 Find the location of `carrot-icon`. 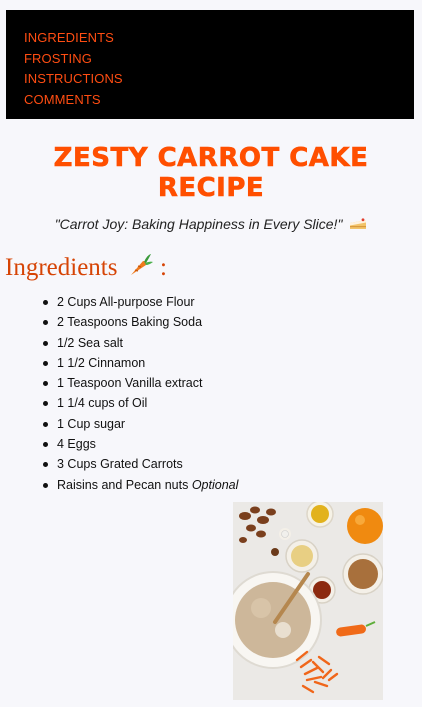

carrot-icon is located at coordinates (141, 264).